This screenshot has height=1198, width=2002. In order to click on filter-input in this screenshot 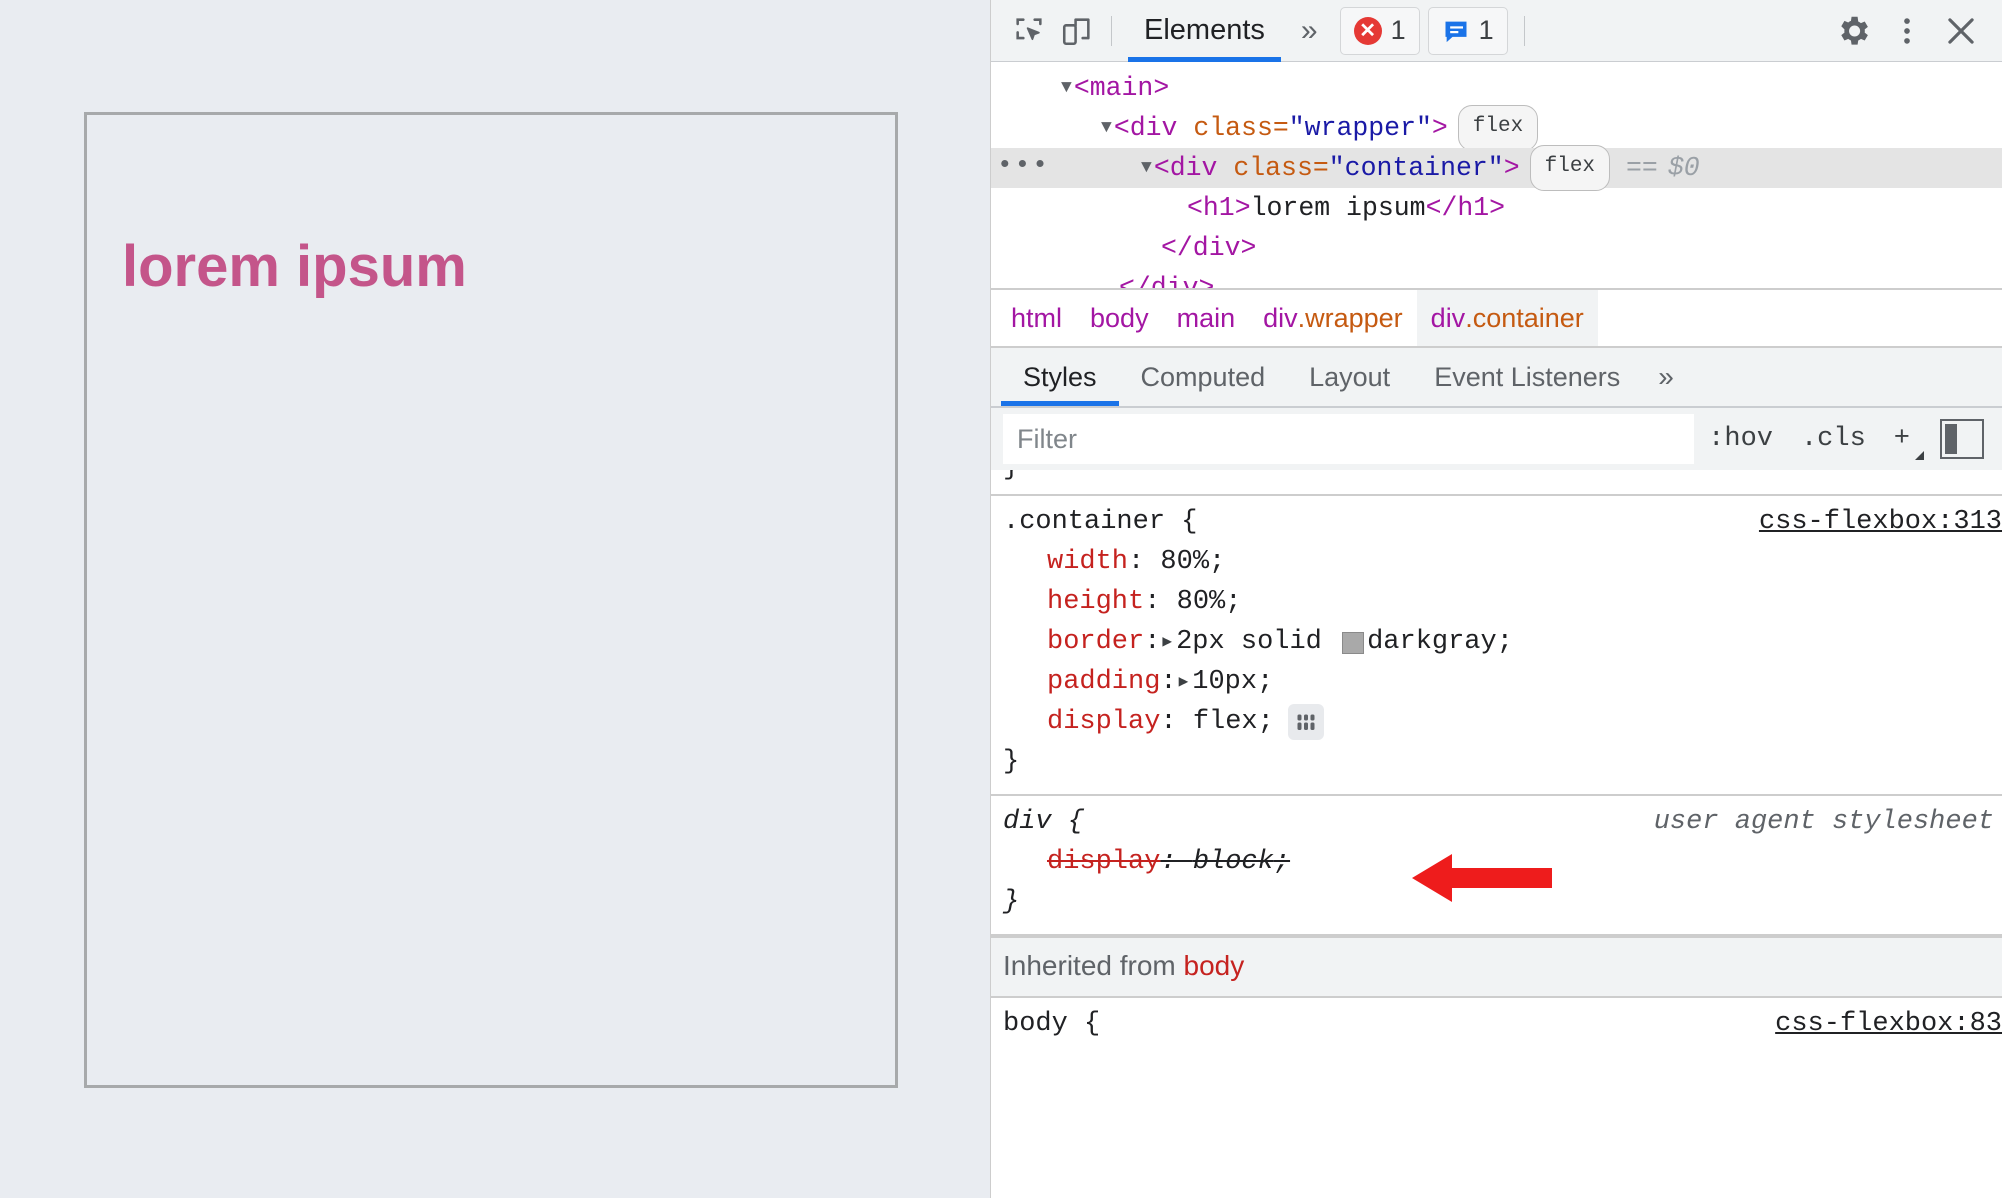, I will do `click(1349, 439)`.